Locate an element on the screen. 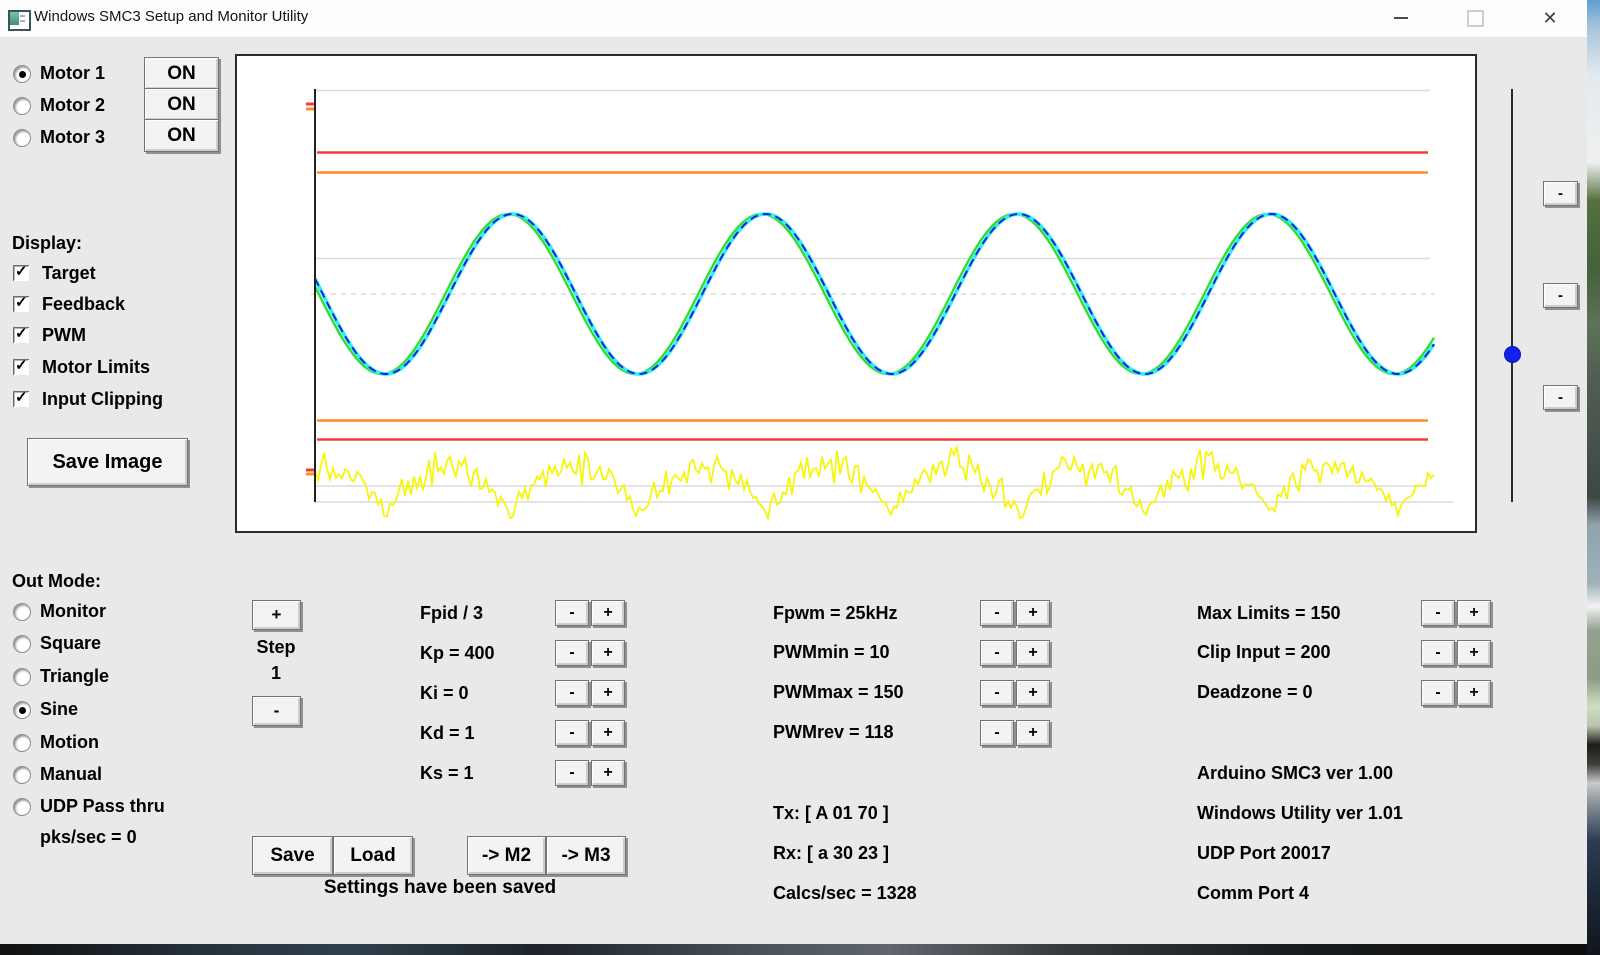 This screenshot has height=955, width=1600. pwmrev-minus-button: - is located at coordinates (997, 733).